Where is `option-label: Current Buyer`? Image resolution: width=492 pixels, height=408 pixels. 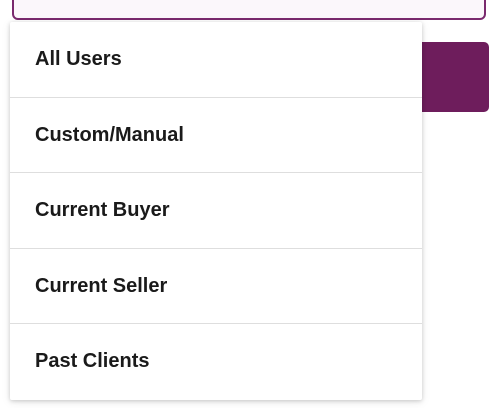 option-label: Current Buyer is located at coordinates (102, 210).